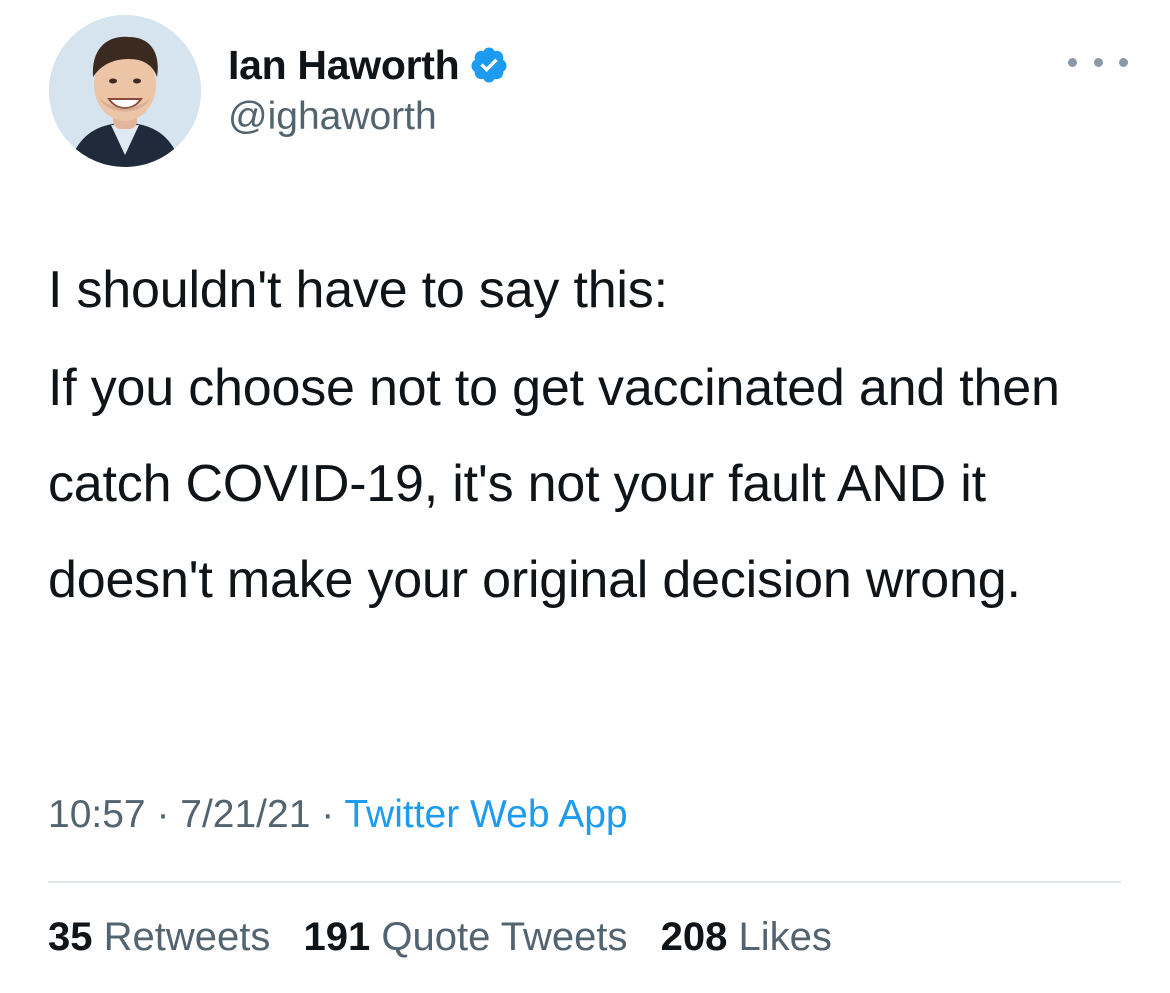  I want to click on more-options-icon, so click(1098, 62).